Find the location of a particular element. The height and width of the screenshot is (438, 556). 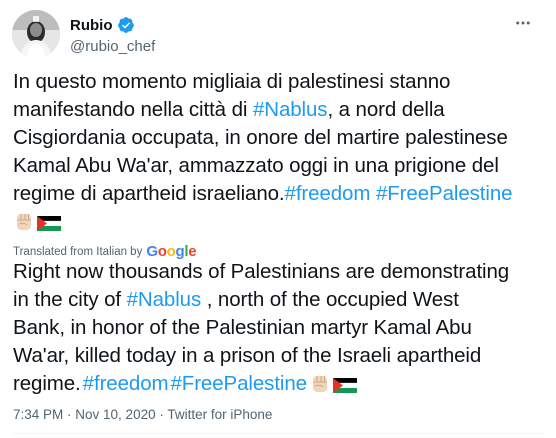

tweet-time: 7:34 PM is located at coordinates (38, 414).